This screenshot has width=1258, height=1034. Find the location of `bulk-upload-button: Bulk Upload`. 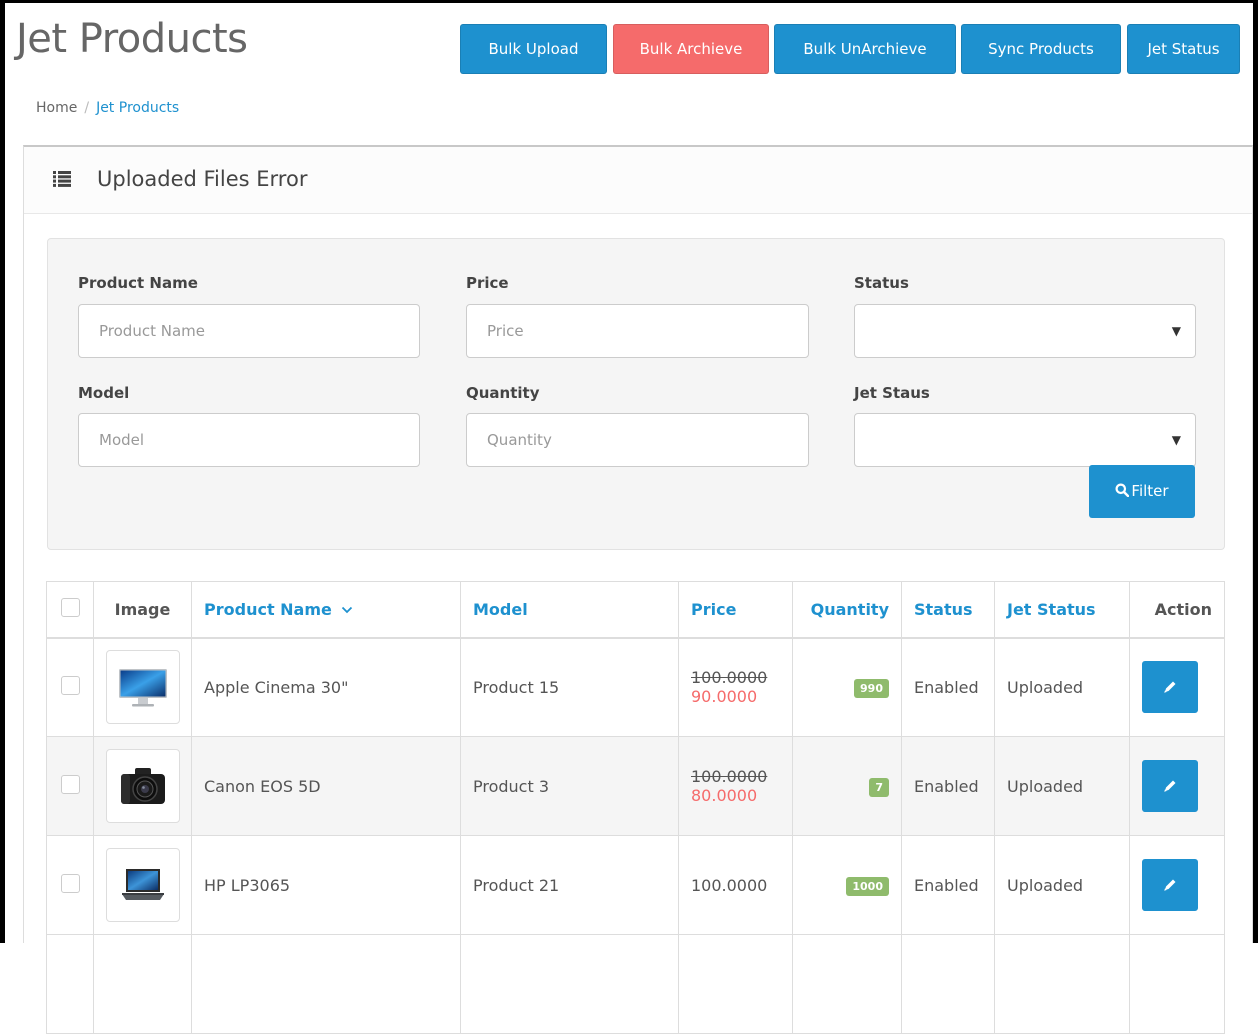

bulk-upload-button: Bulk Upload is located at coordinates (533, 49).